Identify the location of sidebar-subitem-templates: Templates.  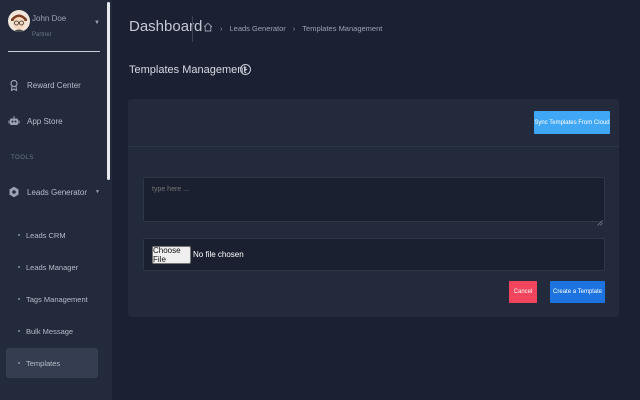
(39, 363).